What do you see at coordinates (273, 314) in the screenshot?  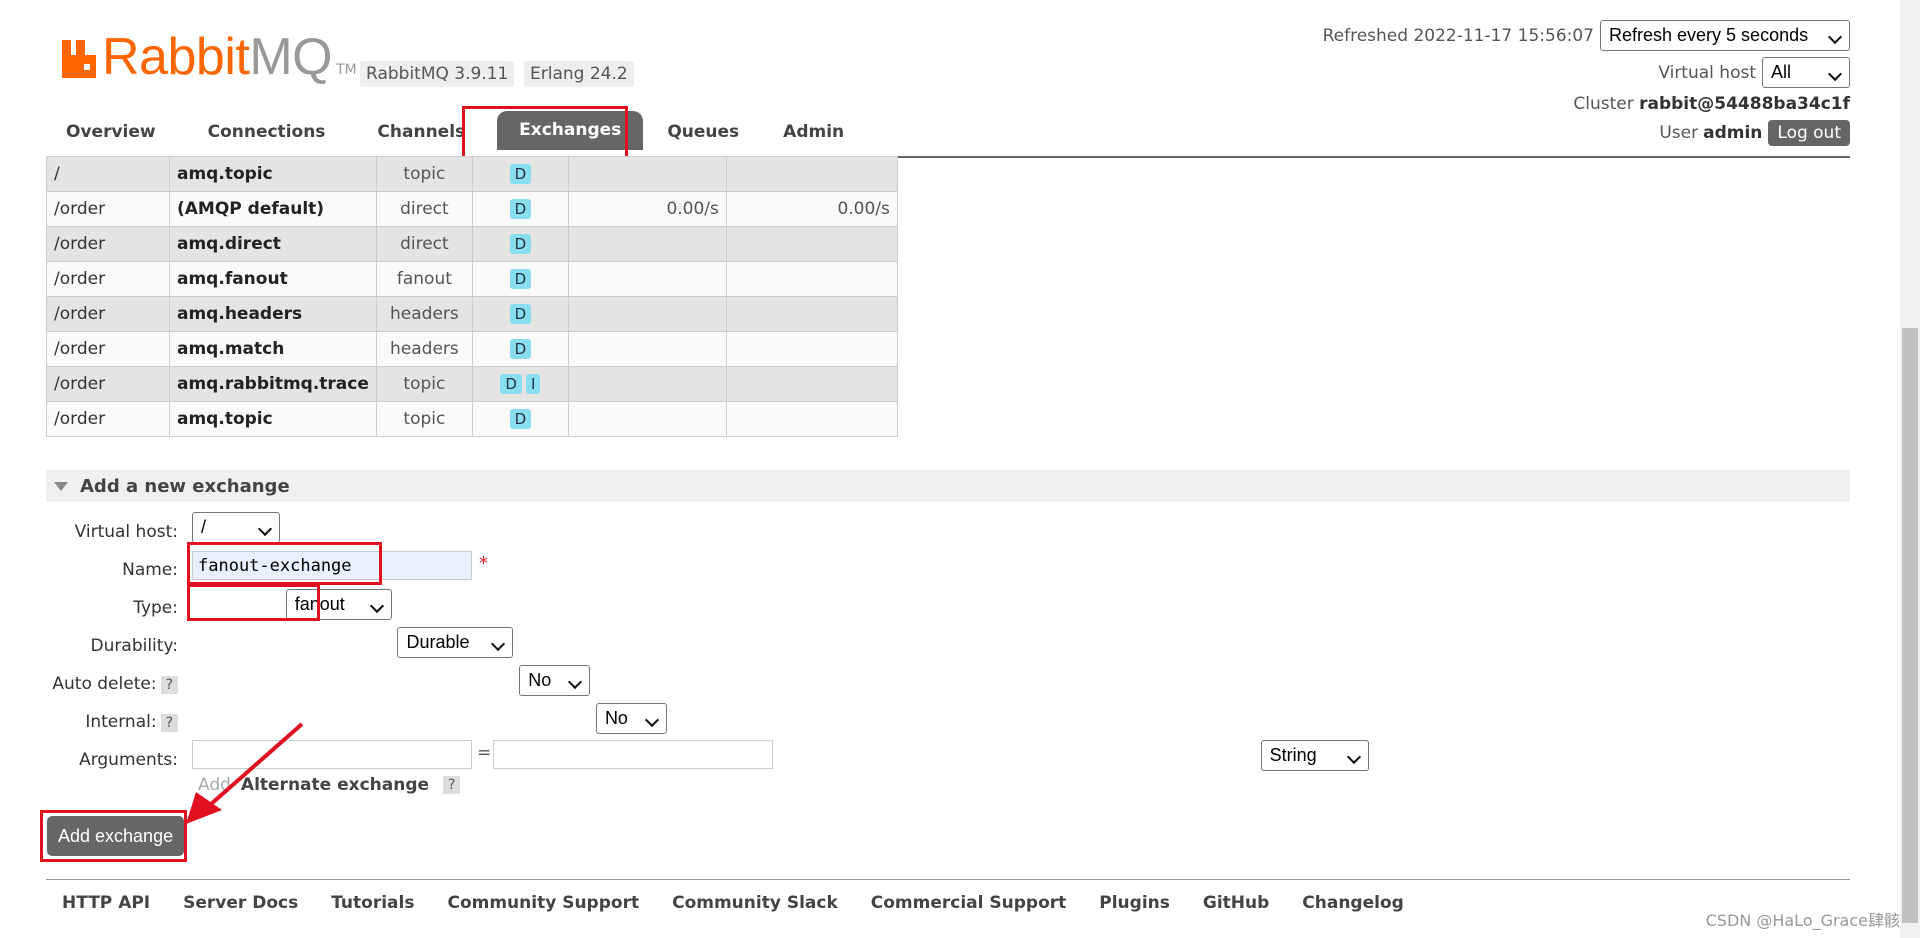 I see `exchange-name-cell: amq.headers` at bounding box center [273, 314].